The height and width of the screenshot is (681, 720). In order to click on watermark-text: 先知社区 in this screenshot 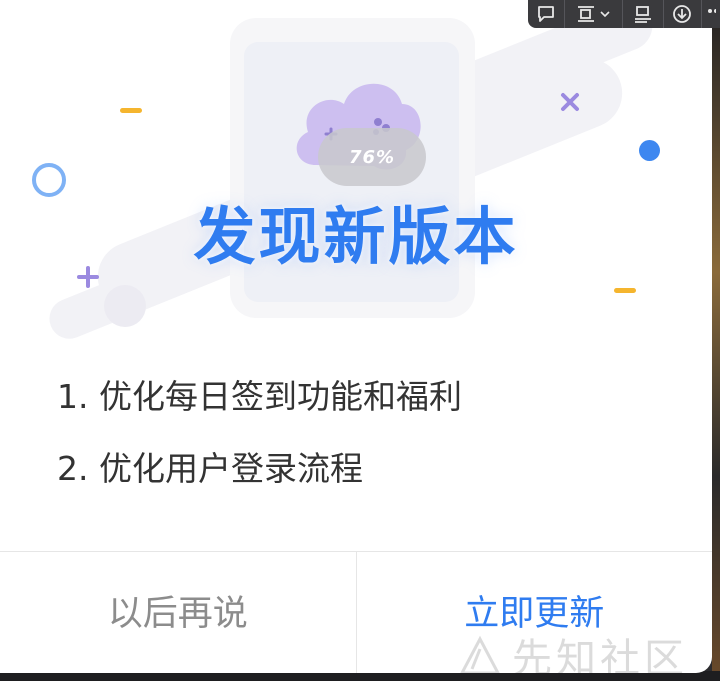, I will do `click(600, 654)`.